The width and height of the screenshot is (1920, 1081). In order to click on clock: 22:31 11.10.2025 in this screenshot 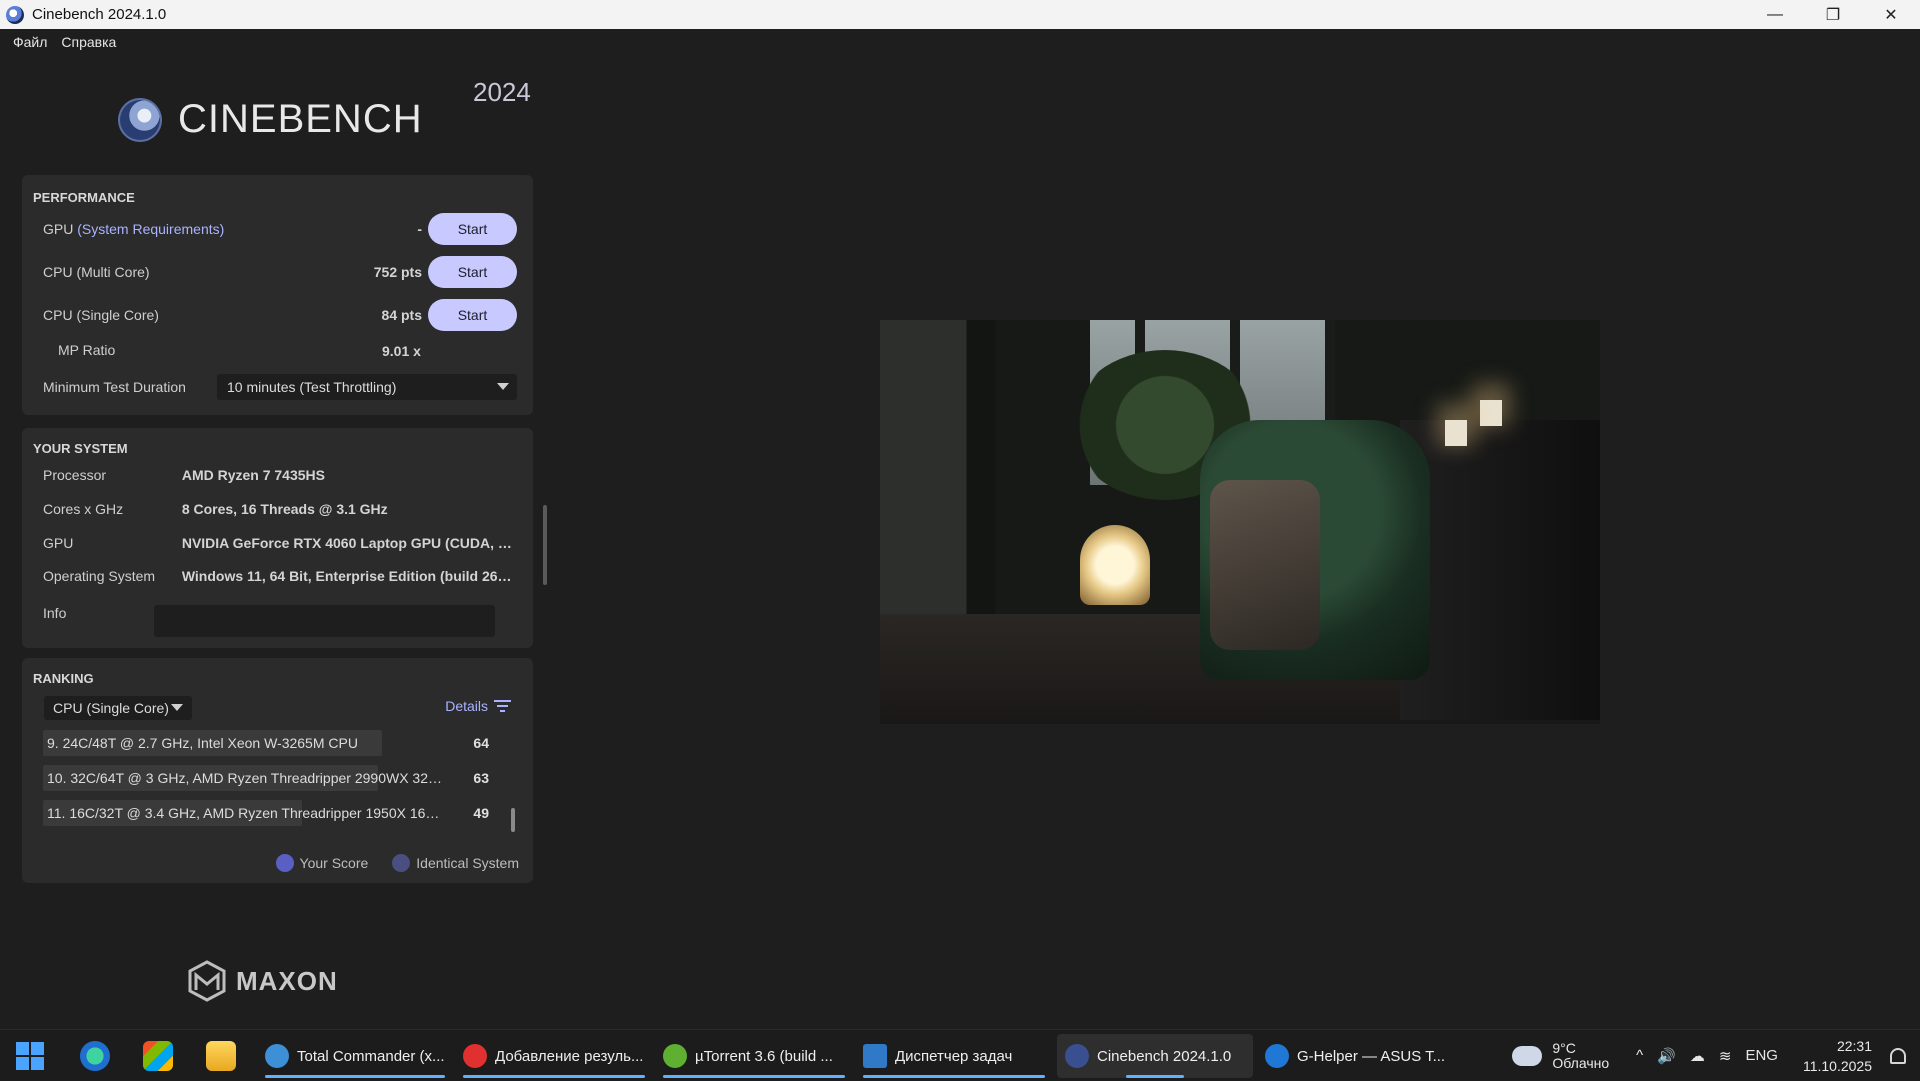, I will do `click(1837, 1056)`.